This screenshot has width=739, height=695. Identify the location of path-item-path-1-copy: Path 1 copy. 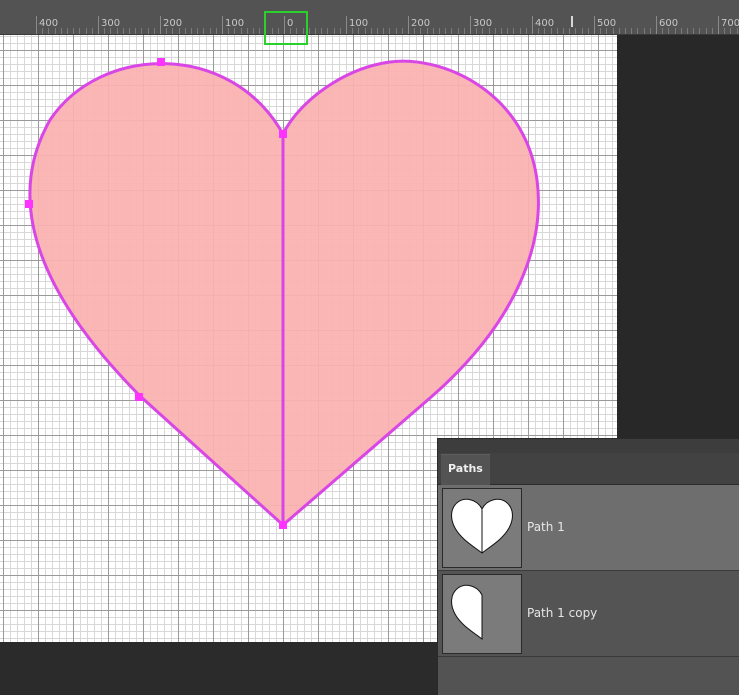
(588, 614).